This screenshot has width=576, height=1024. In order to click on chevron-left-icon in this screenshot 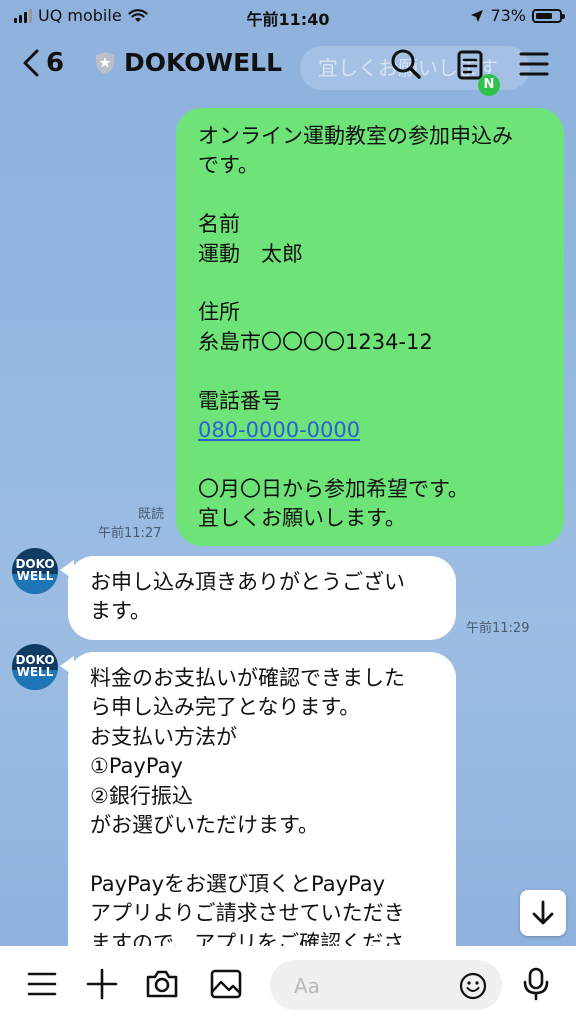, I will do `click(31, 63)`.